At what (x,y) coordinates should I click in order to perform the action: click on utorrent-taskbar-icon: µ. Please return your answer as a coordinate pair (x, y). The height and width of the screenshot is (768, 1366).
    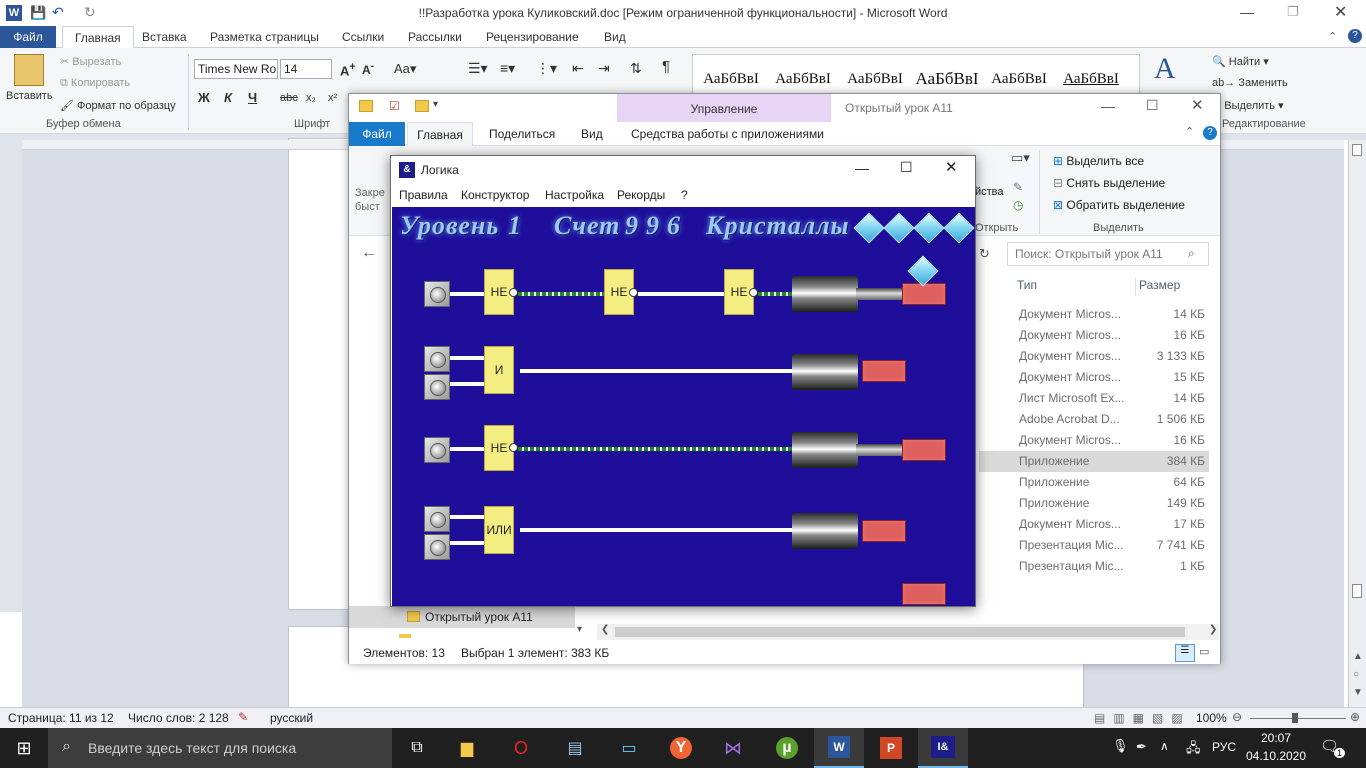
    Looking at the image, I should click on (787, 748).